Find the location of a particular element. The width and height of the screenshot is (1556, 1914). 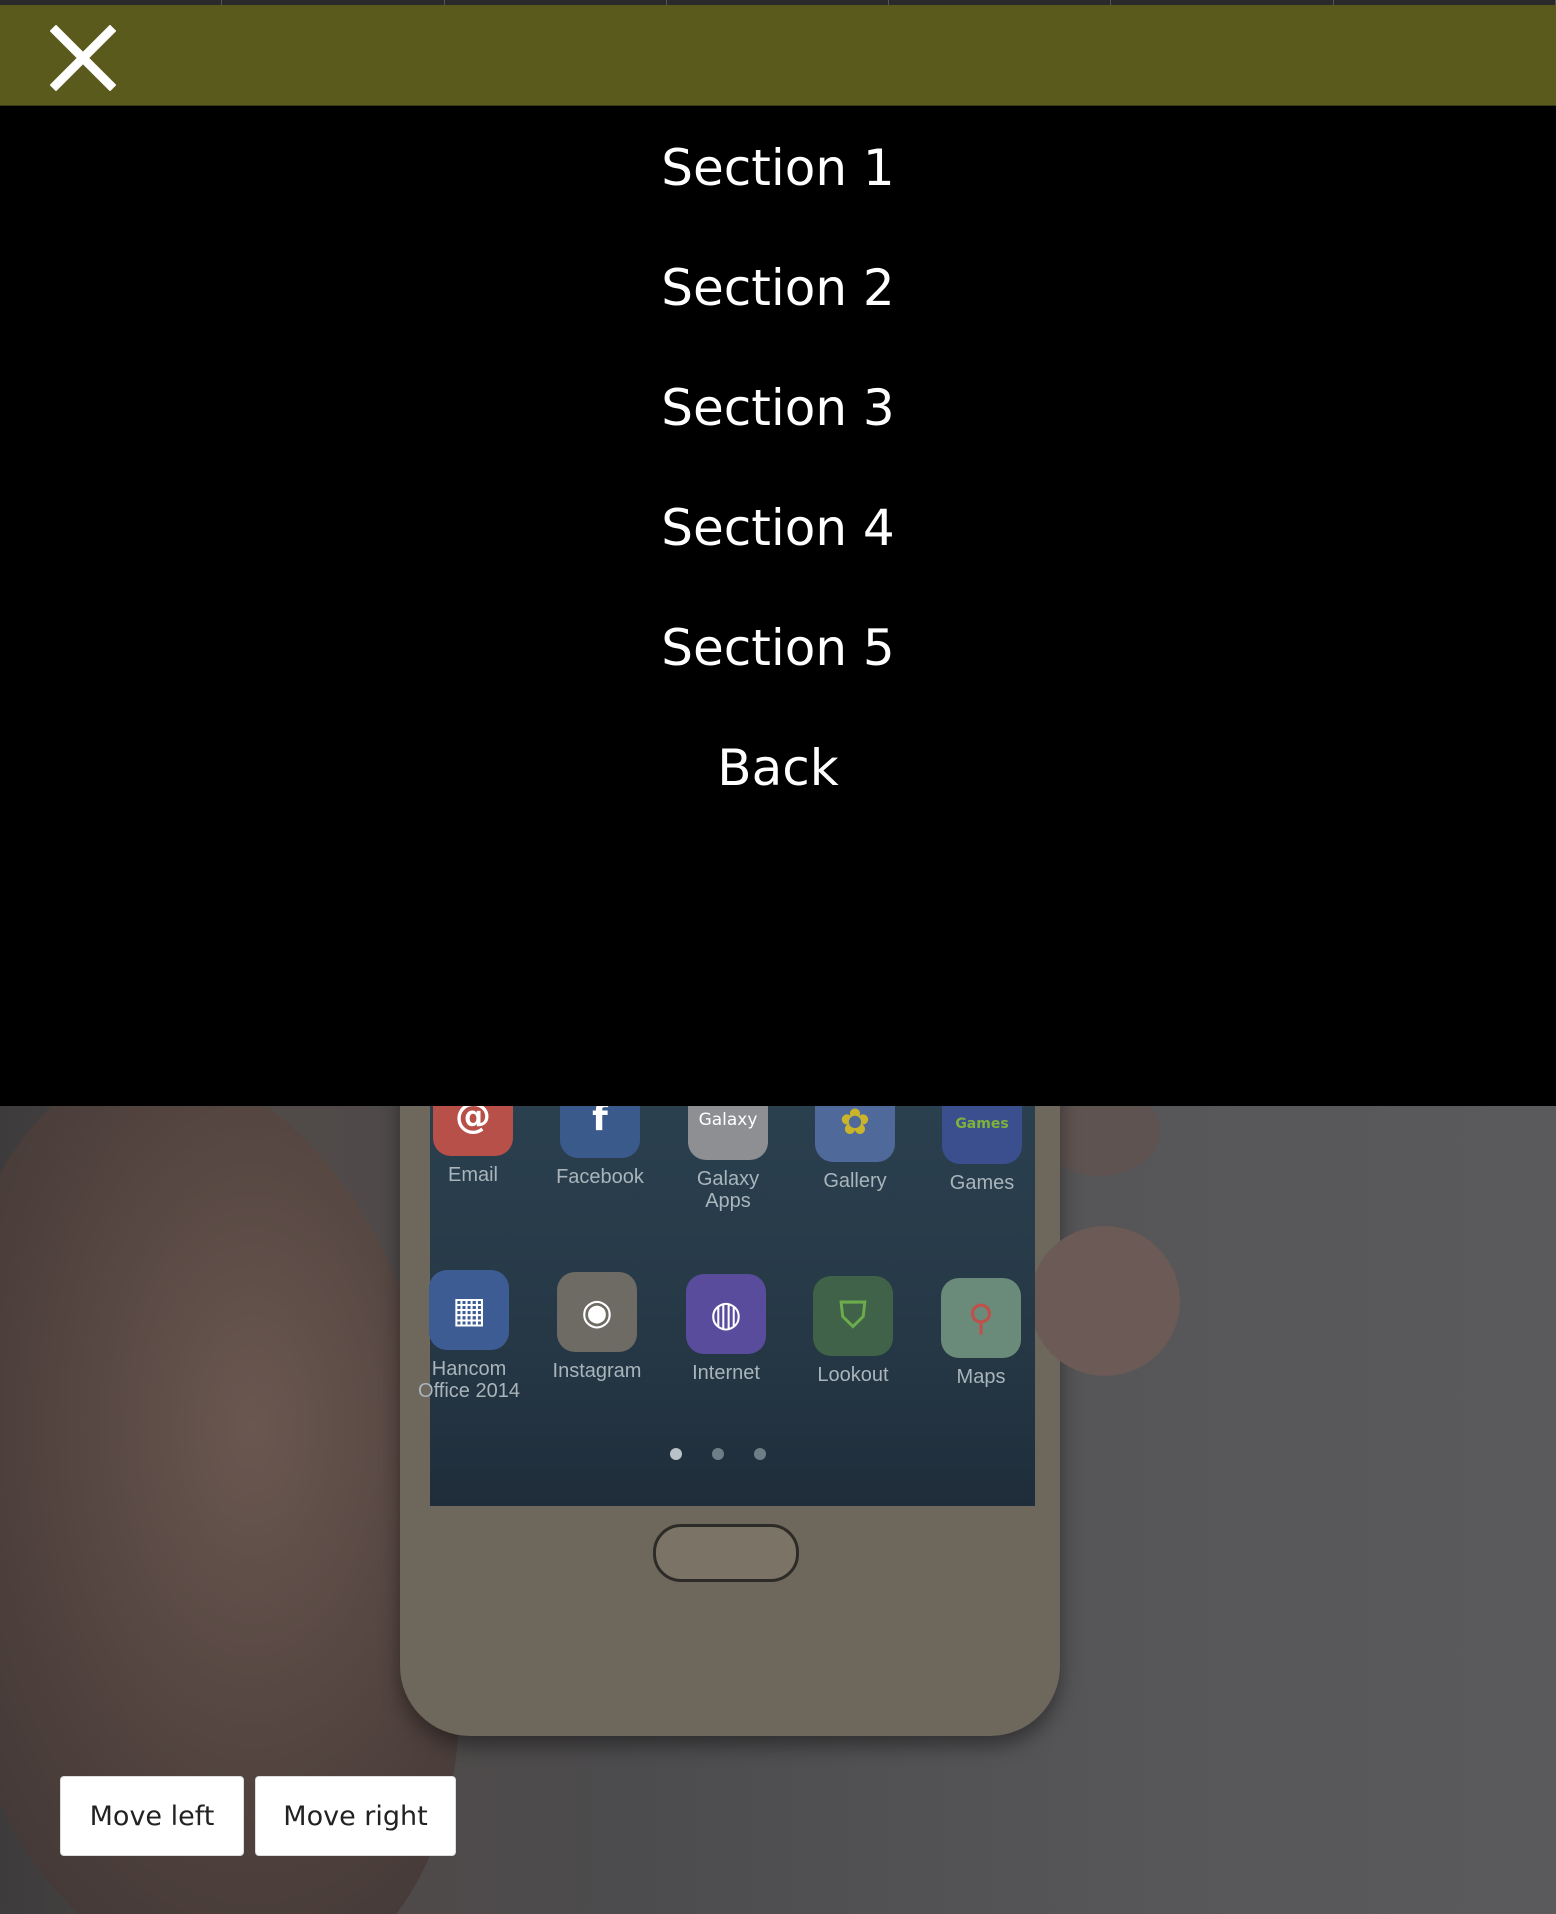

menu-item-section-1: Section 1 is located at coordinates (778, 168).